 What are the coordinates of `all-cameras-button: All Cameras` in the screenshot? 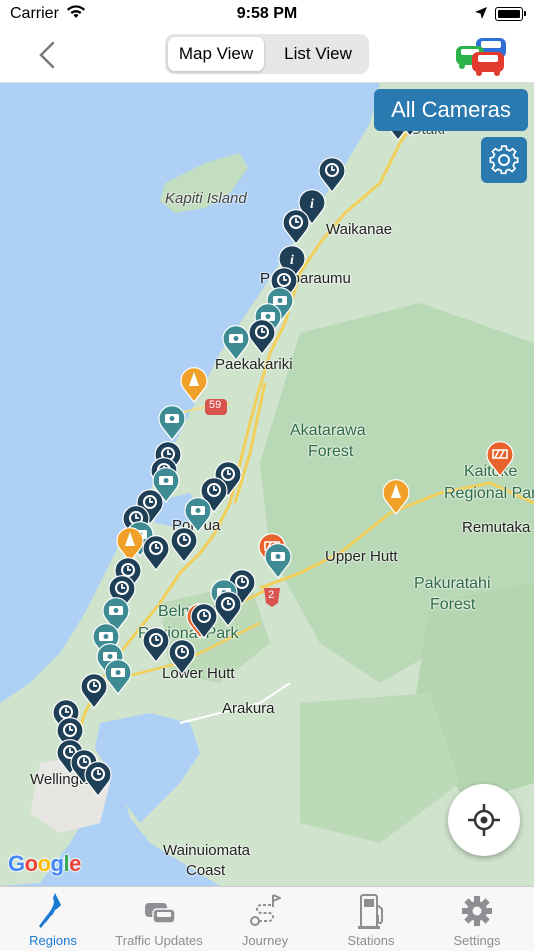 It's located at (451, 110).